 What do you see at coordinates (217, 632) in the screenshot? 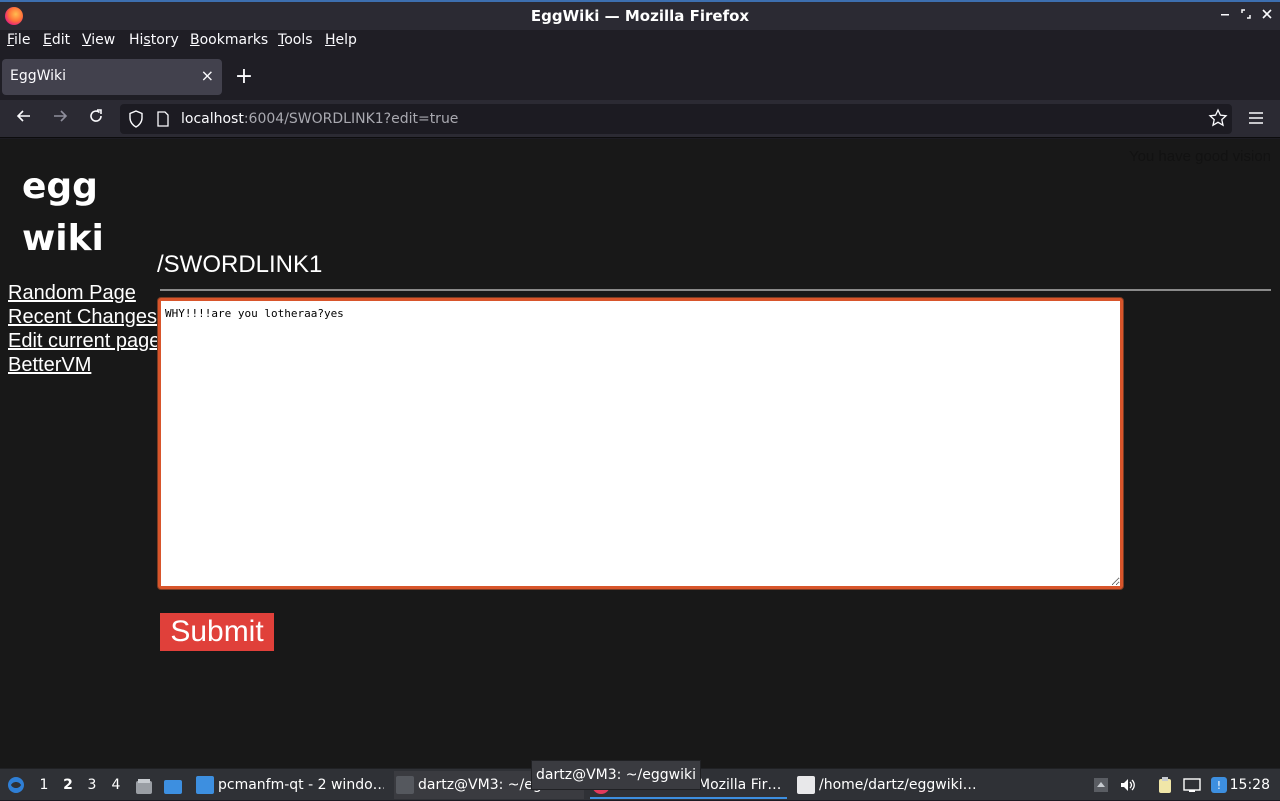
I see `submit-button: Submit` at bounding box center [217, 632].